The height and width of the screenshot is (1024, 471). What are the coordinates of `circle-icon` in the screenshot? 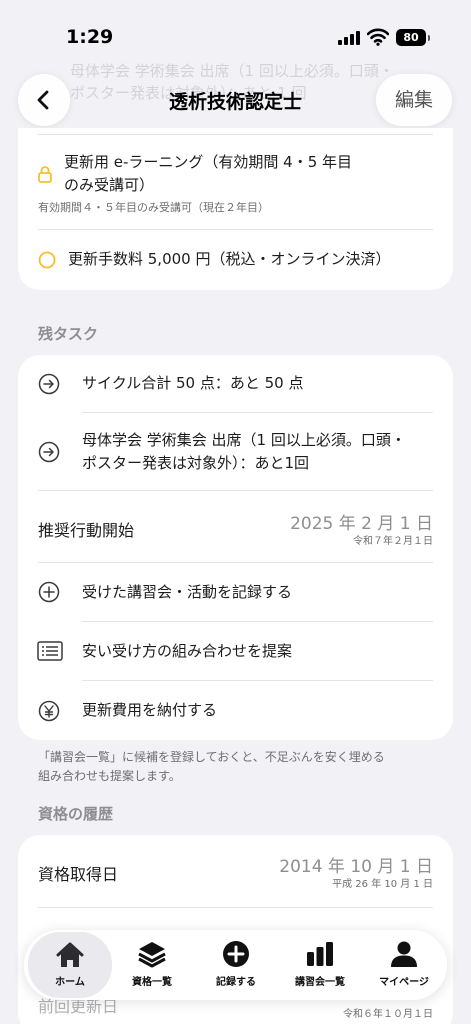 It's located at (47, 260).